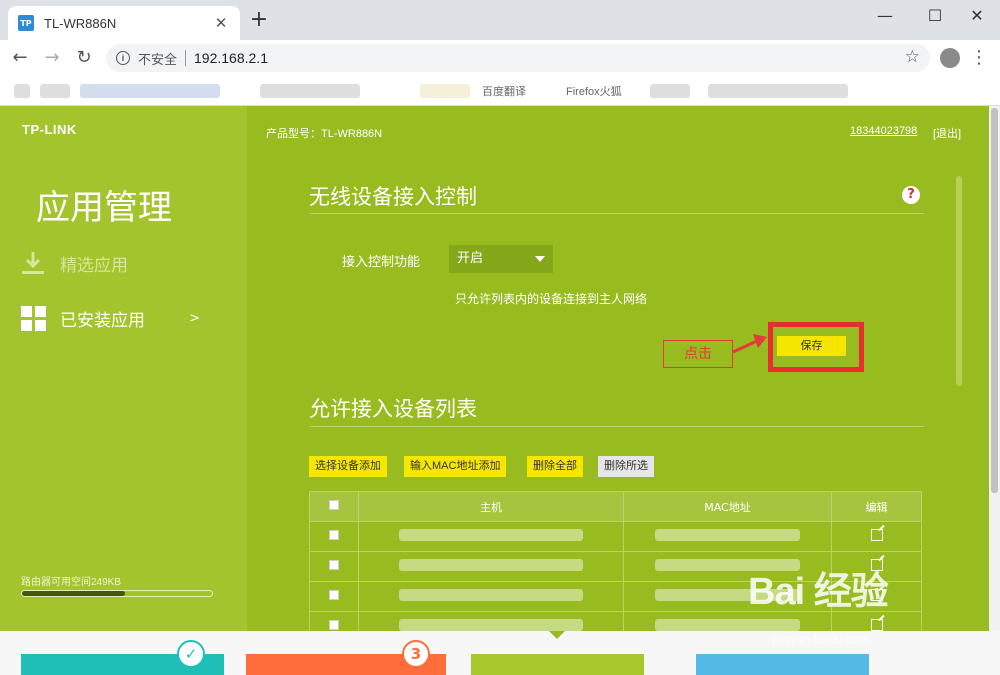  I want to click on sidebar-item-installed-apps: 已安装应用 >, so click(110, 318).